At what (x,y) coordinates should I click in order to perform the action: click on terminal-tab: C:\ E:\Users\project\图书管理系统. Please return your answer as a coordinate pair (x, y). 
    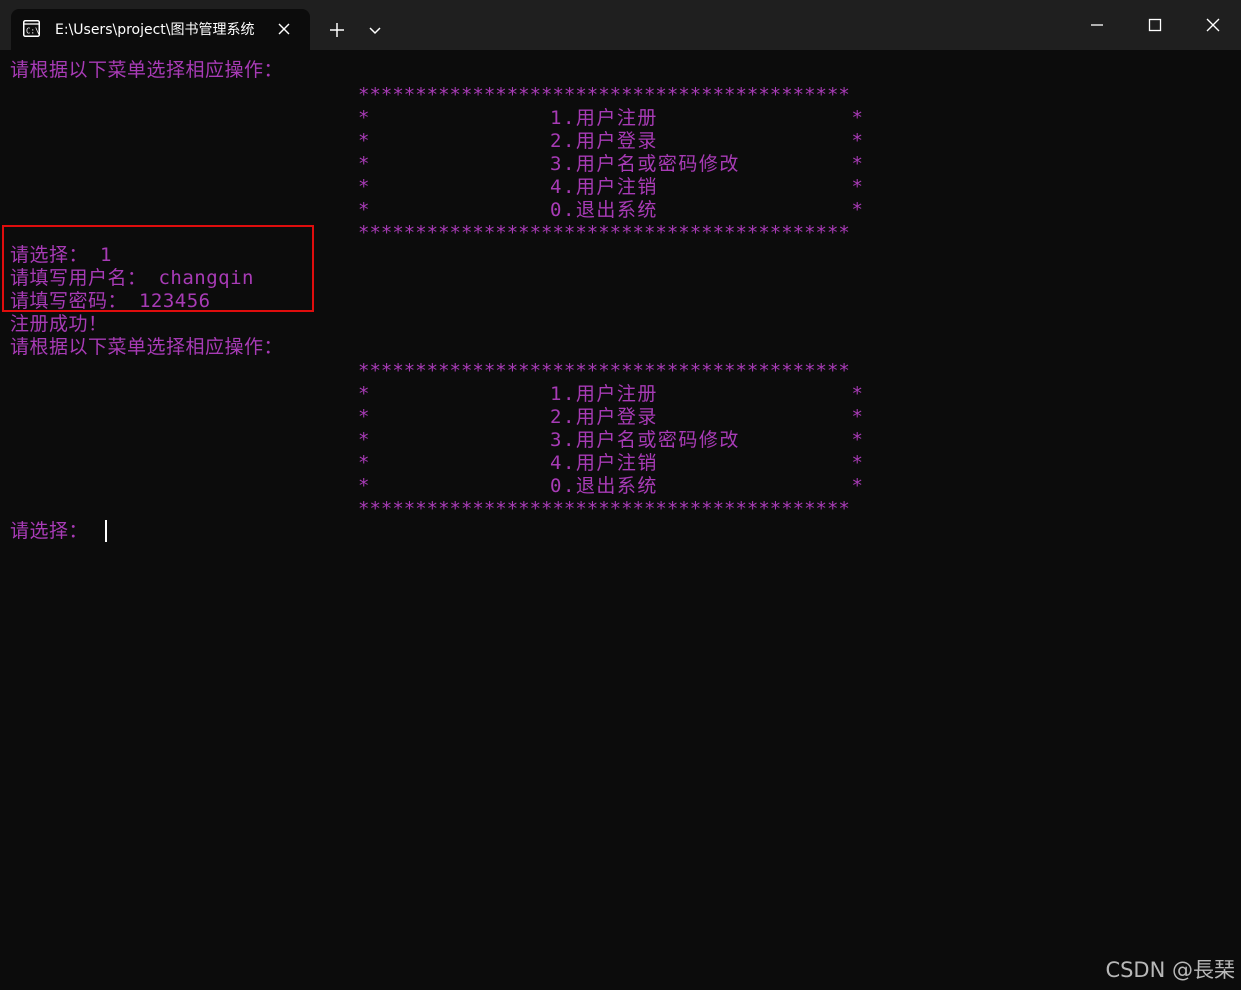
    Looking at the image, I should click on (160, 29).